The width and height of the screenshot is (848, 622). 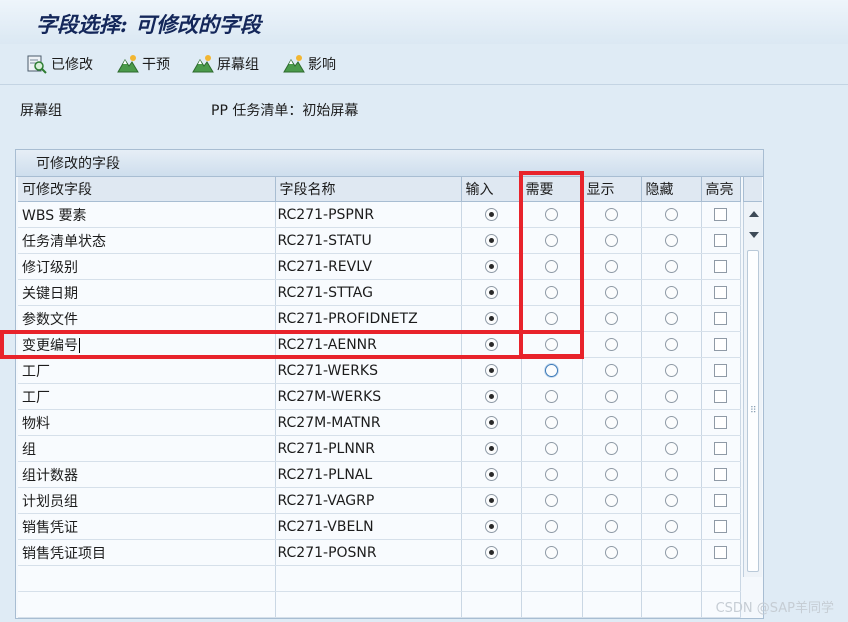 I want to click on table-row: 关键日期 RC271-STTAG, so click(x=379, y=292).